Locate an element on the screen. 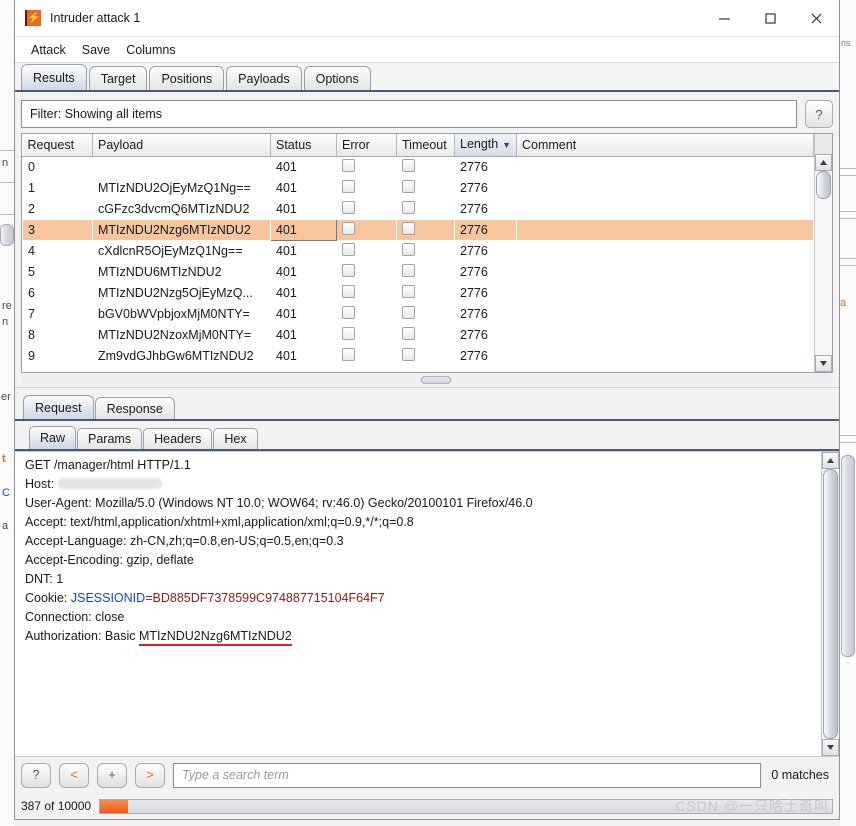 The height and width of the screenshot is (826, 856). tab-request: Request is located at coordinates (58, 407).